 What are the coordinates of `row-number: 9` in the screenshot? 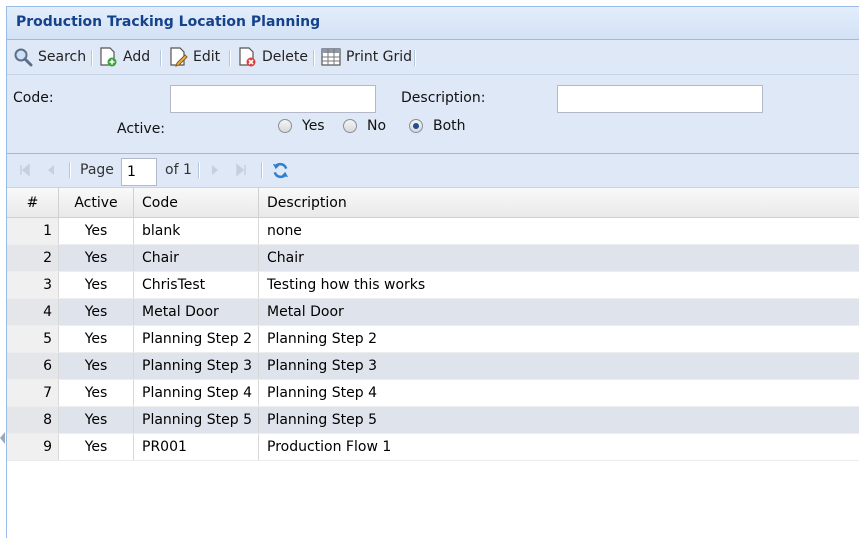 It's located at (33, 447).